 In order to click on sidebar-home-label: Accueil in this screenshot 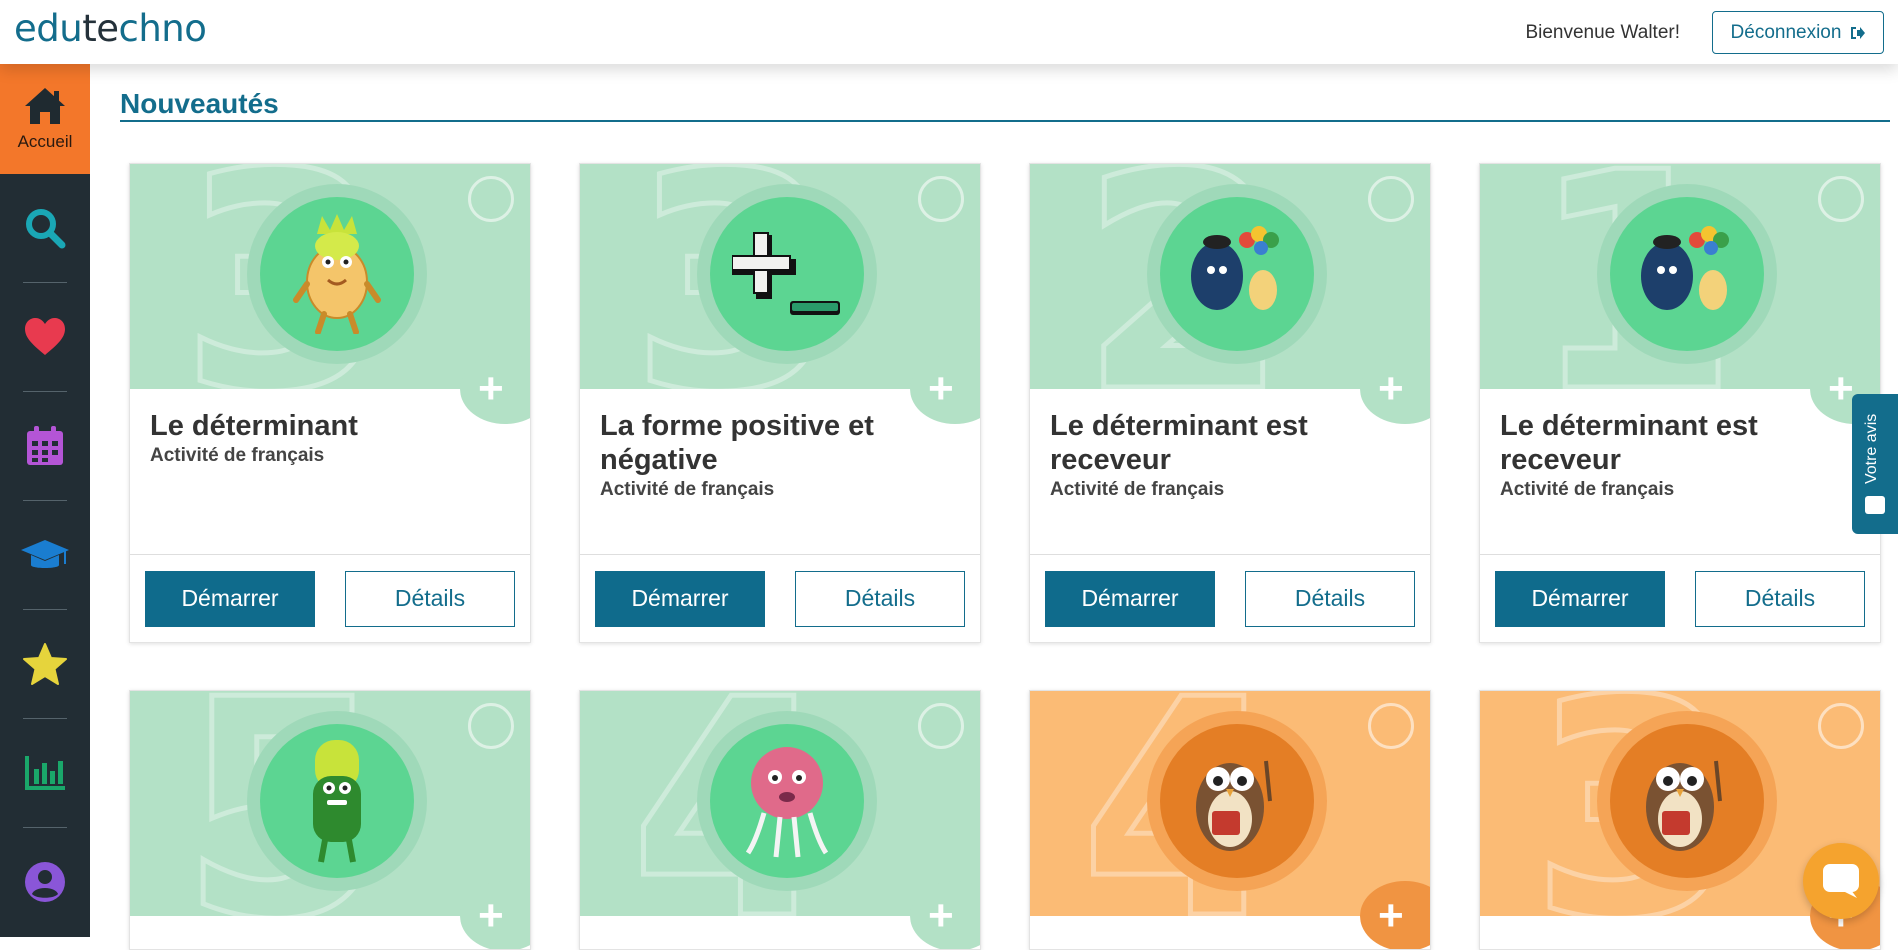, I will do `click(45, 141)`.